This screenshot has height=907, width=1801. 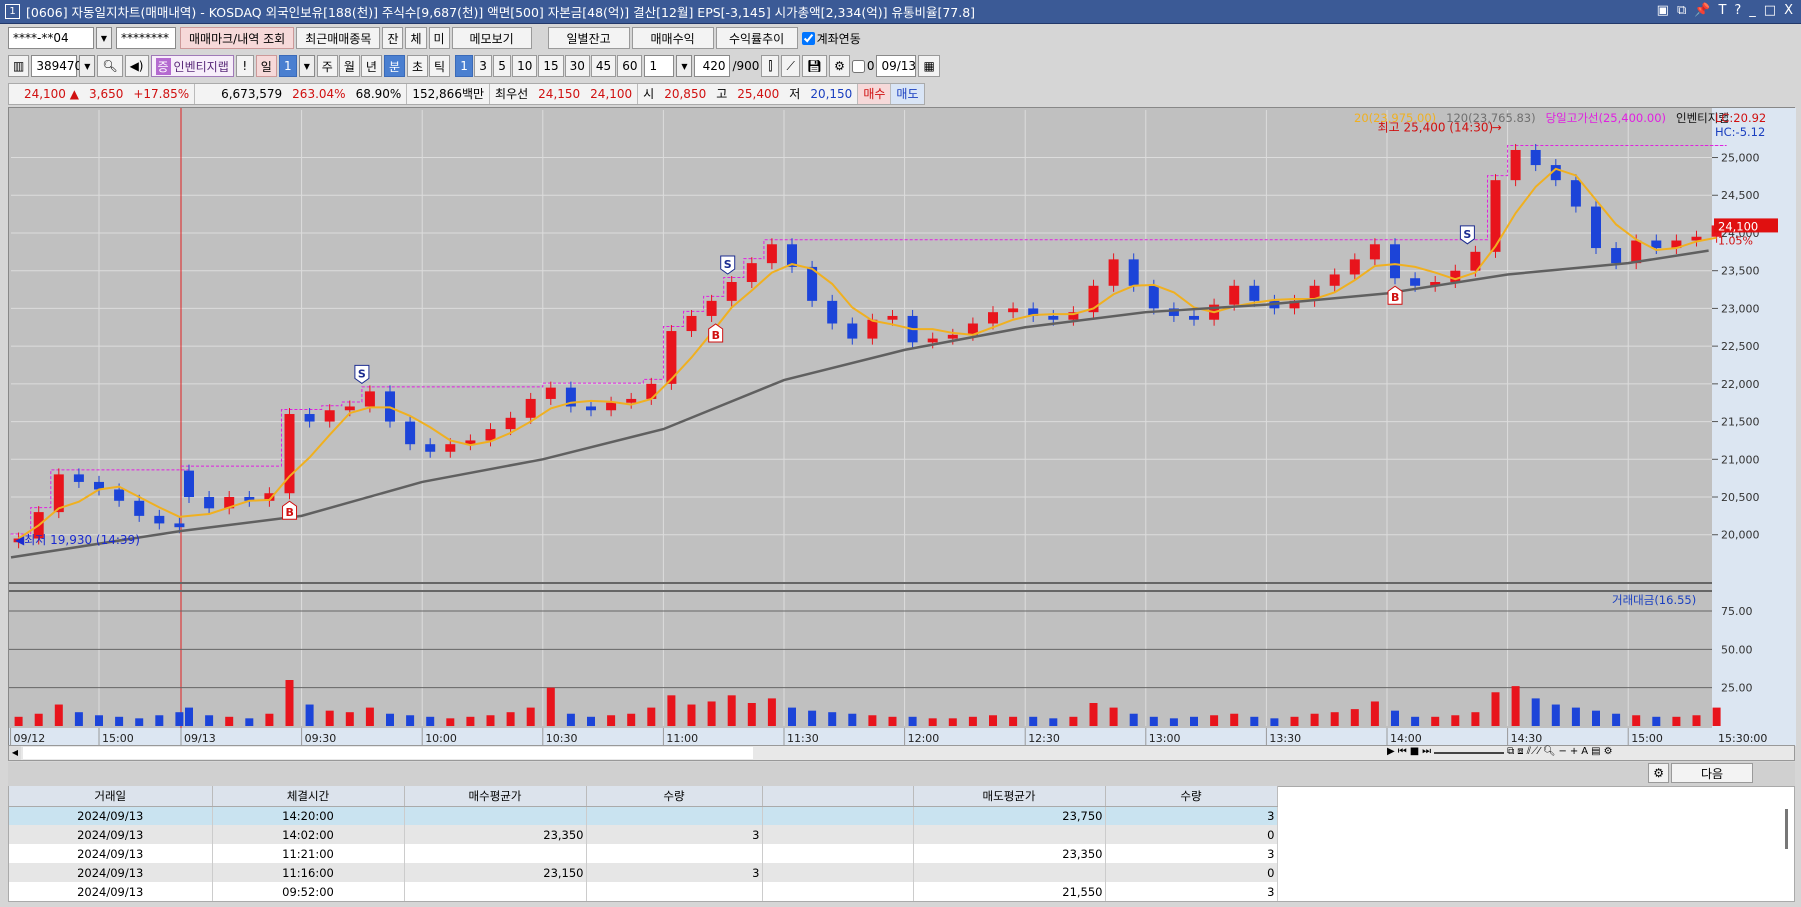 I want to click on period-minute-button: 분, so click(x=394, y=66).